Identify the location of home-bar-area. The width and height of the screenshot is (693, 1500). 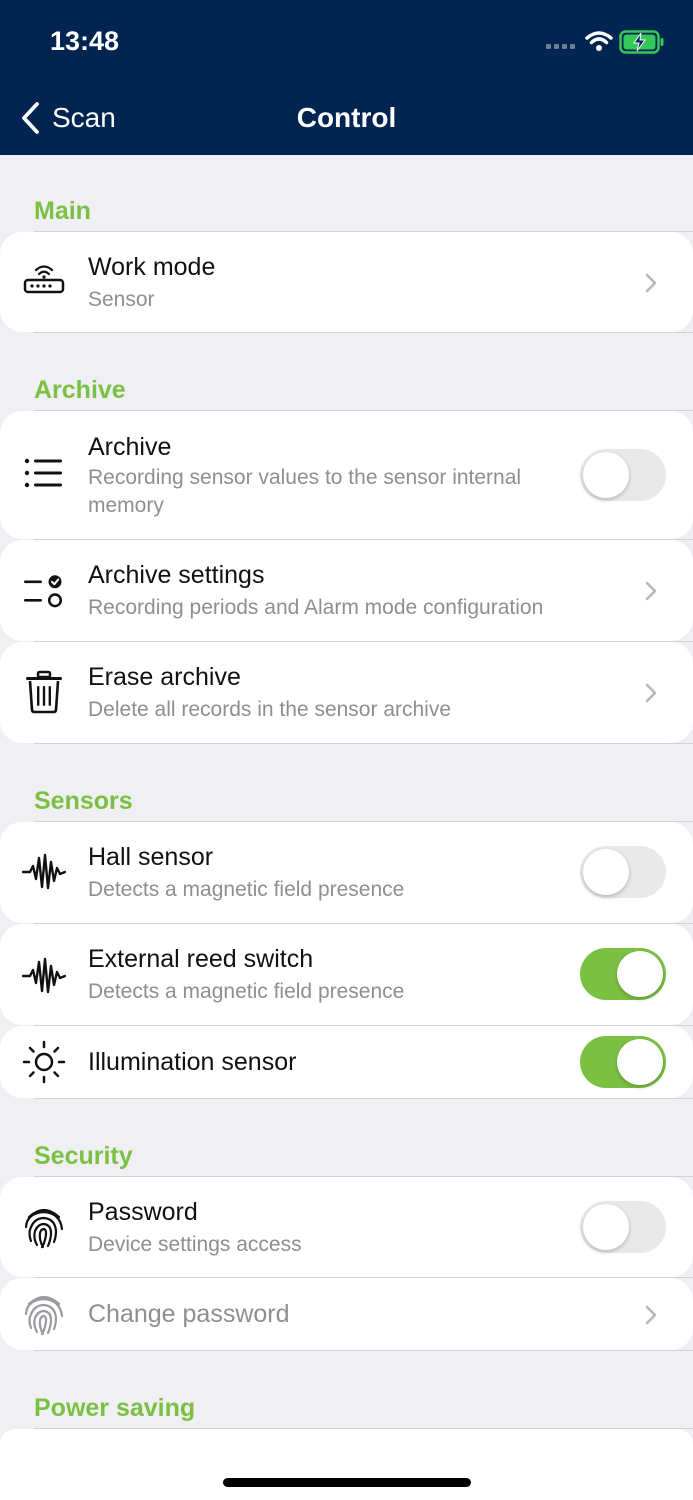
(346, 1471).